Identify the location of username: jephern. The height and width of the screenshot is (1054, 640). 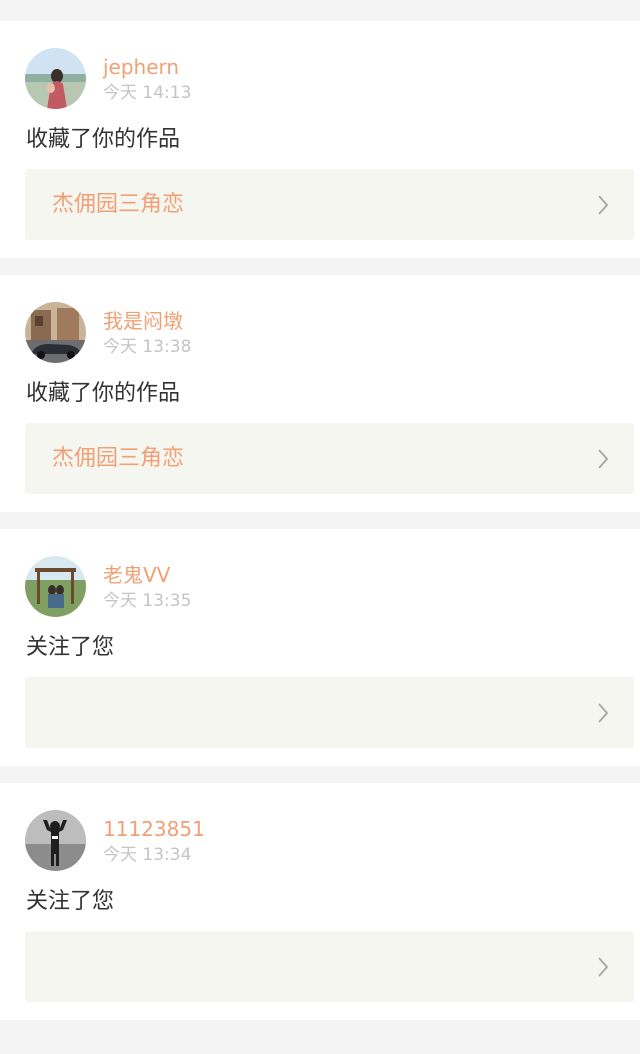
(141, 67).